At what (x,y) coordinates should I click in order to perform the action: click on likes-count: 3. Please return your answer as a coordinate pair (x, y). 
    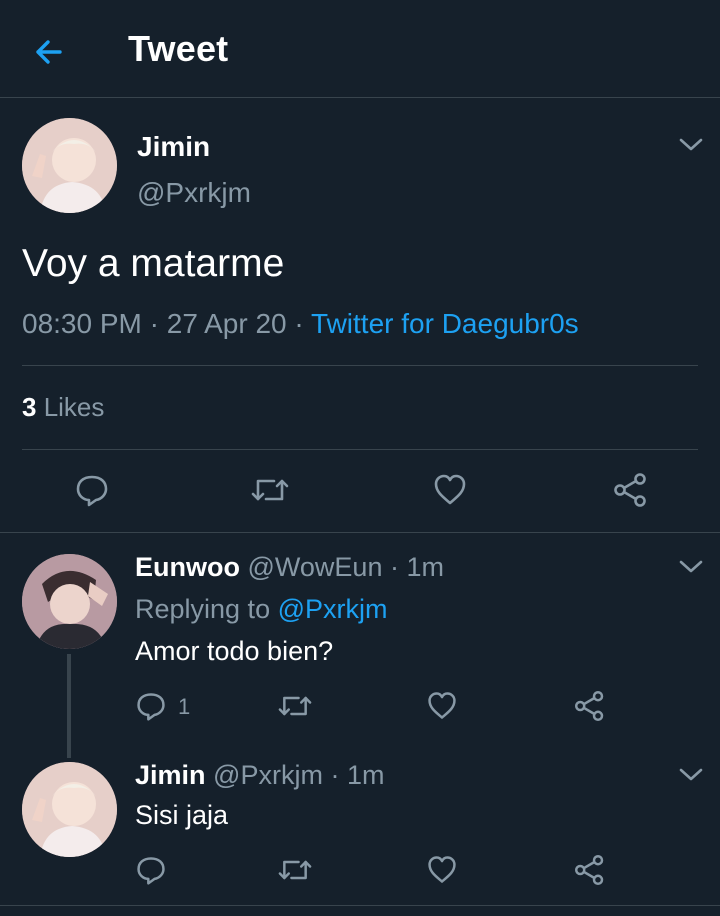
    Looking at the image, I should click on (29, 407).